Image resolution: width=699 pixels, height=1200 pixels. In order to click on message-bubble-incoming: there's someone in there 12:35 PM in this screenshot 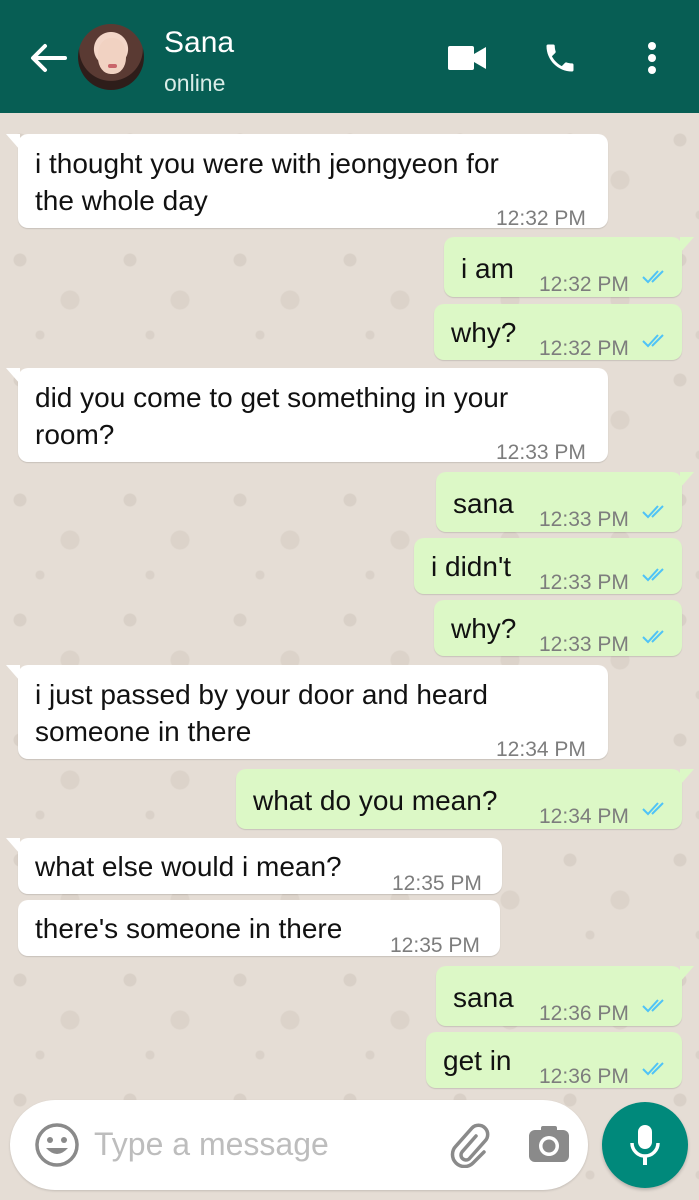, I will do `click(259, 928)`.